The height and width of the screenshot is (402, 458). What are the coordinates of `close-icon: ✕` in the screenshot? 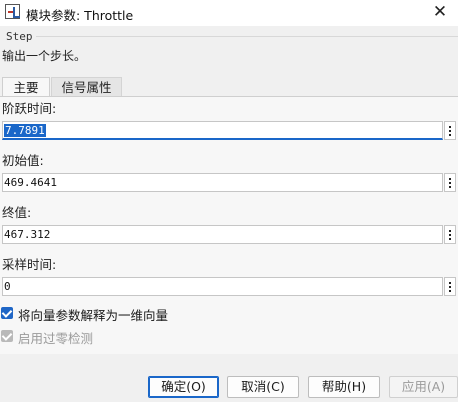 It's located at (440, 12).